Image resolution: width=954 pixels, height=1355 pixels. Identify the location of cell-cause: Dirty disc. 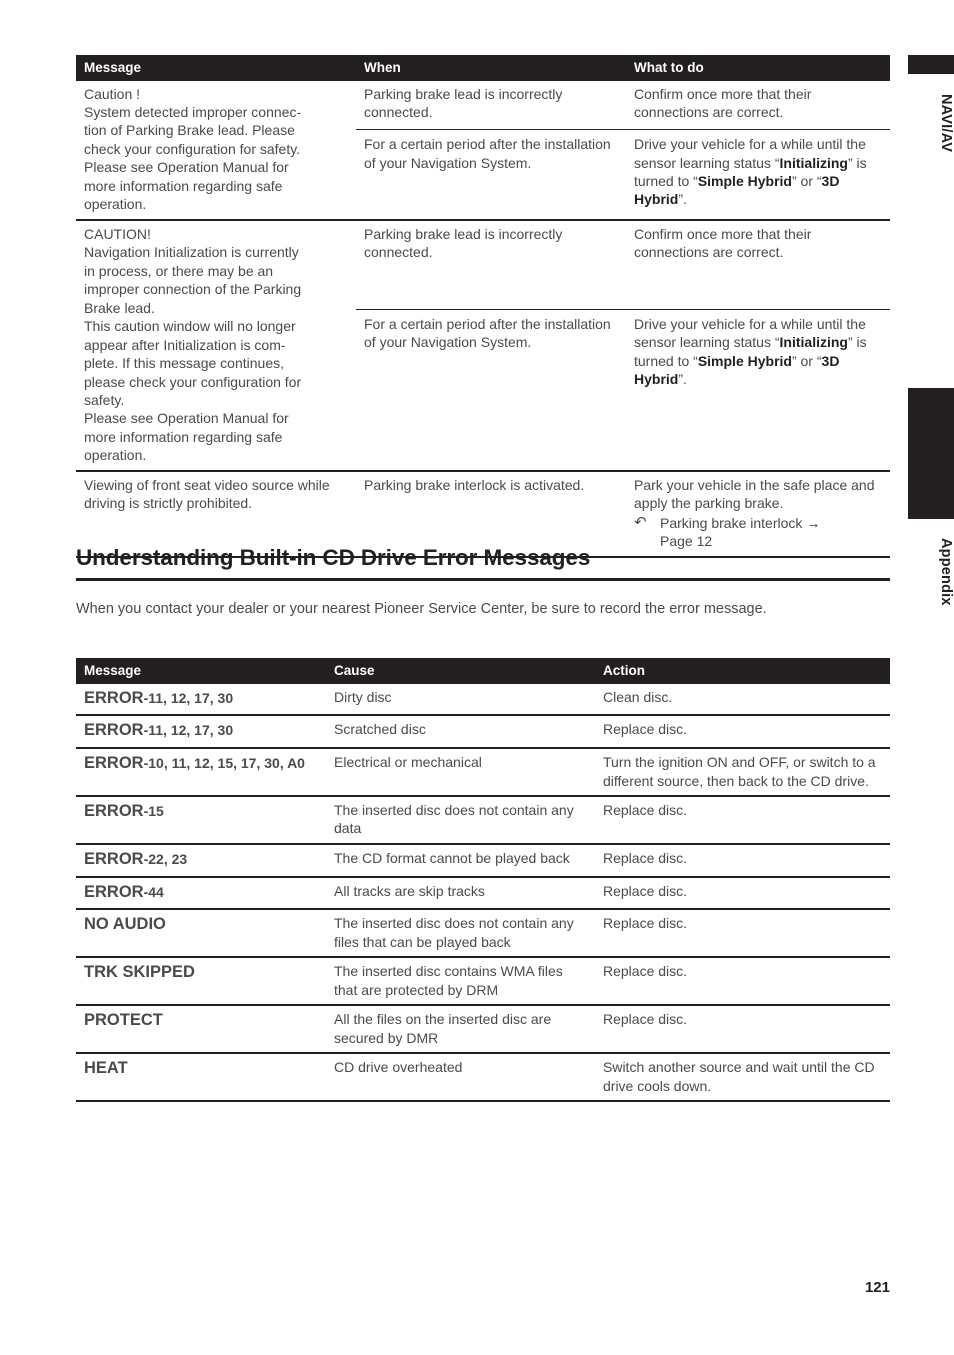
(363, 696).